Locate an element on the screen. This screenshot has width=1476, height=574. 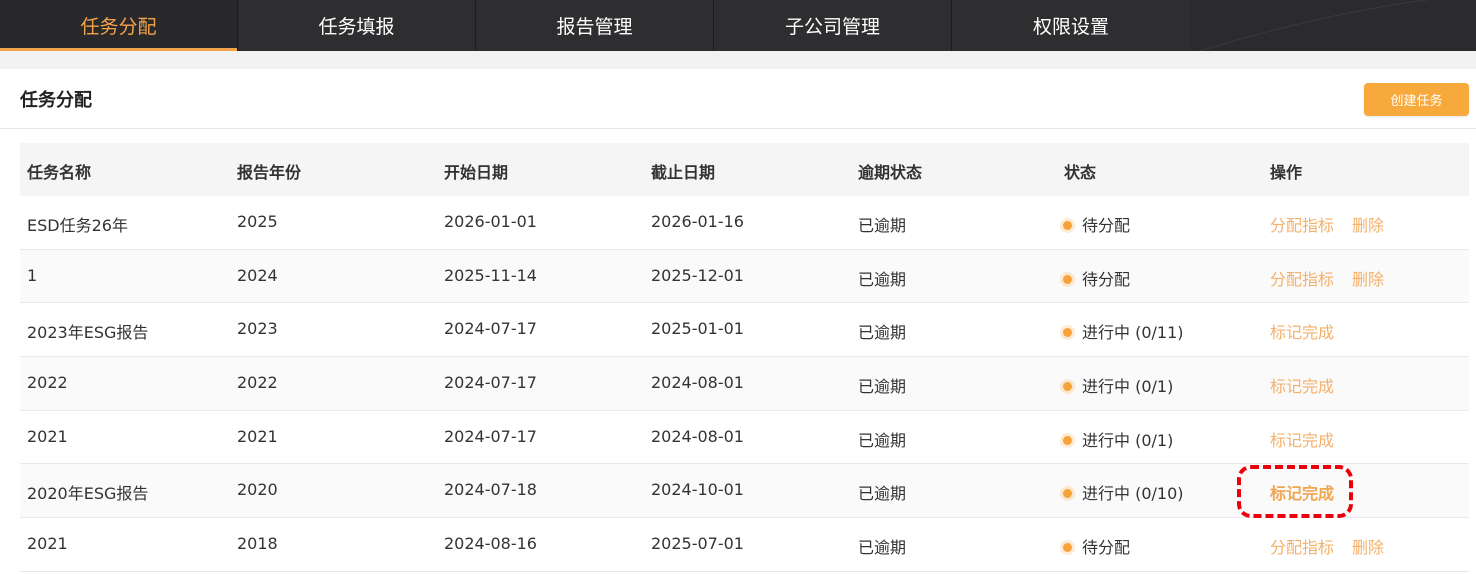
cell-end-date: 2024-10-01 is located at coordinates (697, 490).